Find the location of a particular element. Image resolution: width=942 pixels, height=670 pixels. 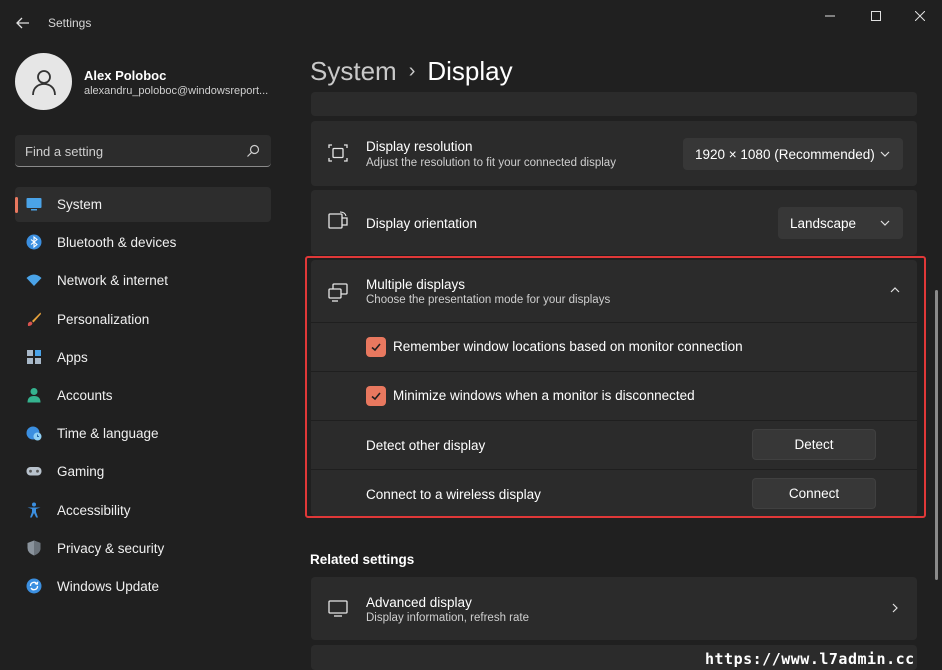

sidebar-item-label: Bluetooth & devices is located at coordinates (117, 243).